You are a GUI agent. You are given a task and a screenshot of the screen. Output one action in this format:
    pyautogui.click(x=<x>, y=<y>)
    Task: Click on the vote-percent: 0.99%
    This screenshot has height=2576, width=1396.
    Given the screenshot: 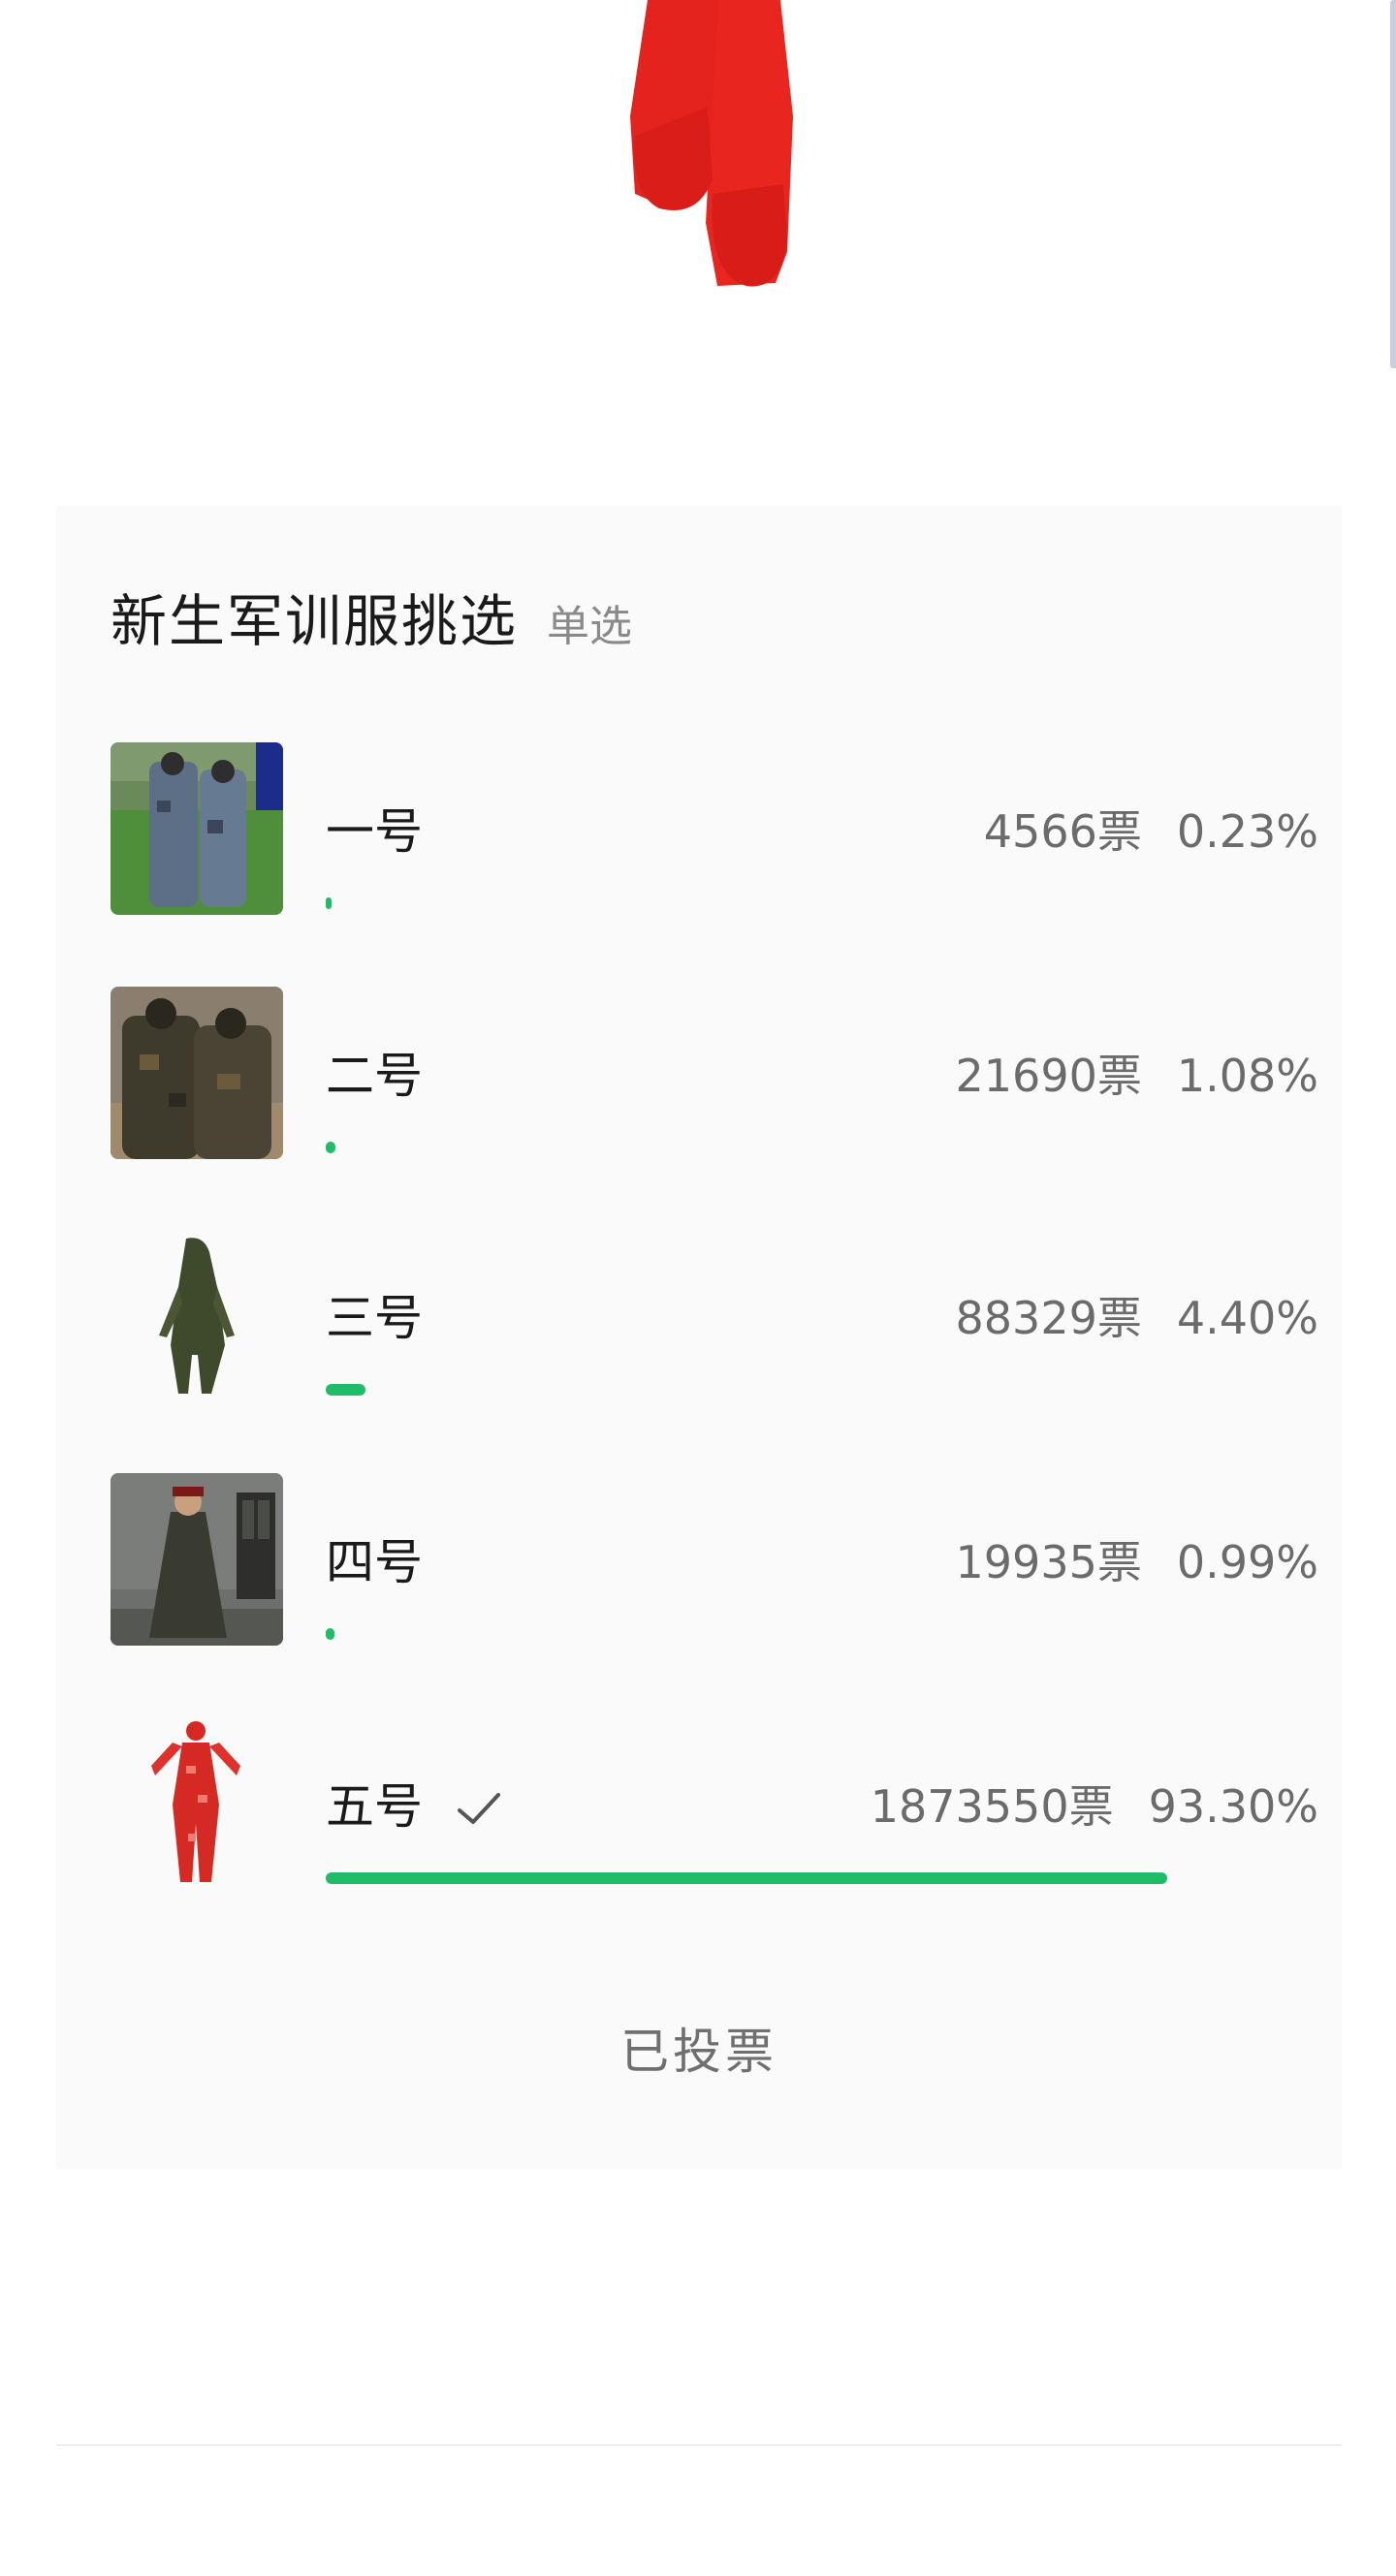 What is the action you would take?
    pyautogui.click(x=1247, y=1562)
    